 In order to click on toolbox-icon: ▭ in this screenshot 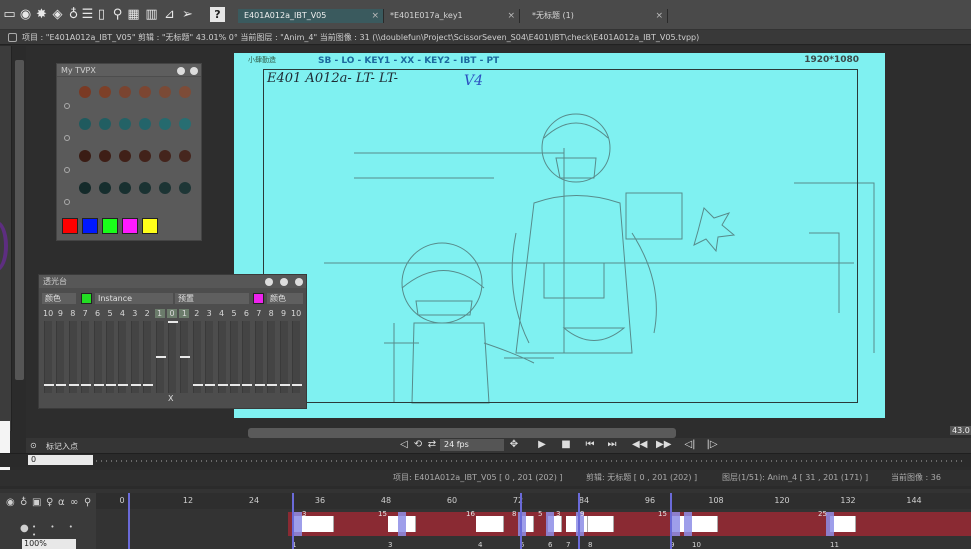, I will do `click(9, 14)`.